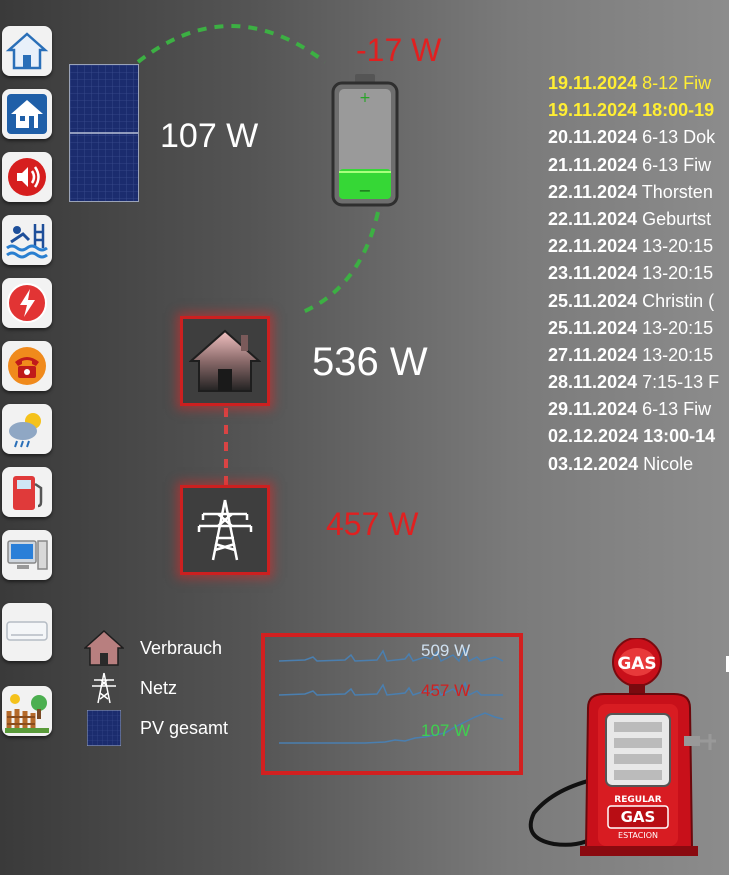  I want to click on solar-small-icon, so click(104, 728).